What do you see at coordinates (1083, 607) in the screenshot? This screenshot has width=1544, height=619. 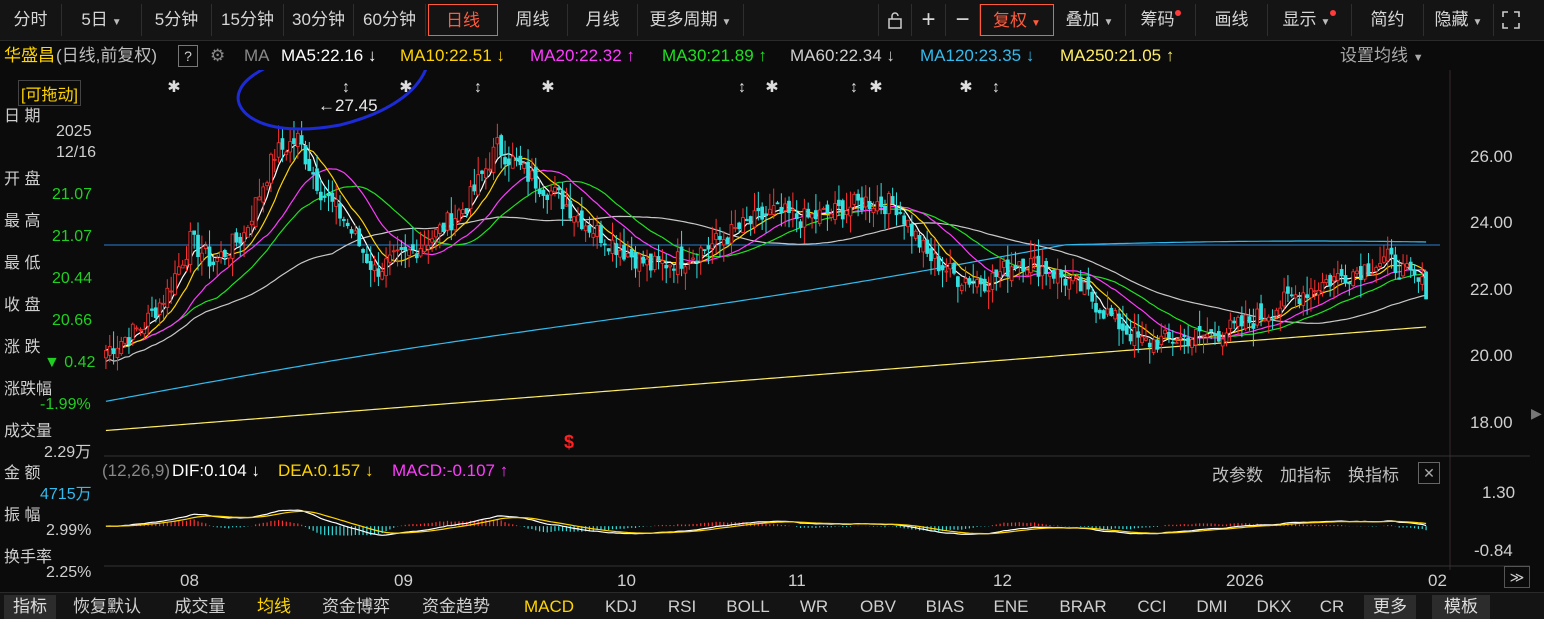 I see `brar-tab: BRAR` at bounding box center [1083, 607].